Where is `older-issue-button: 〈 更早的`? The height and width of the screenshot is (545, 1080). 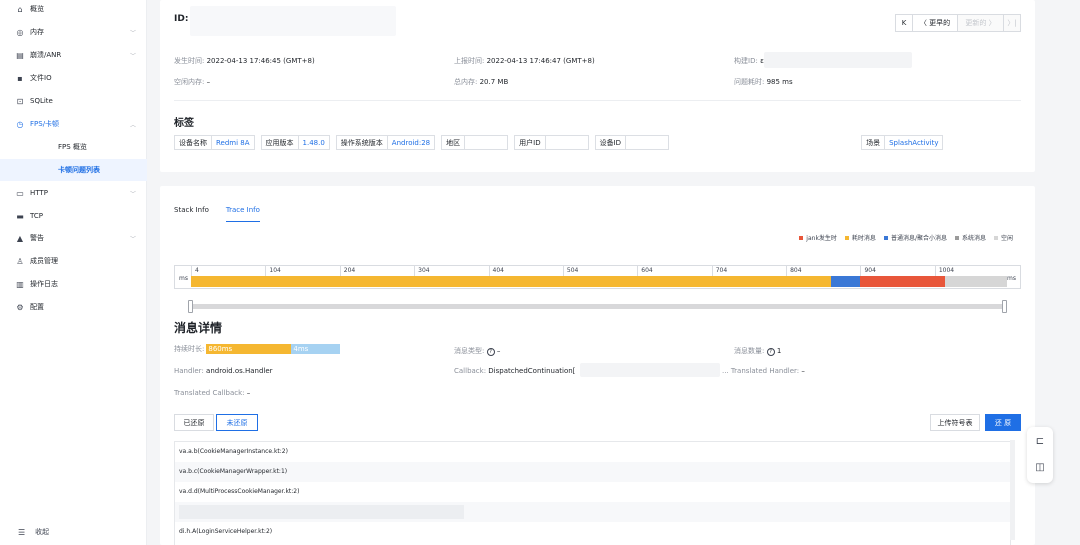
older-issue-button: 〈 更早的 is located at coordinates (935, 23).